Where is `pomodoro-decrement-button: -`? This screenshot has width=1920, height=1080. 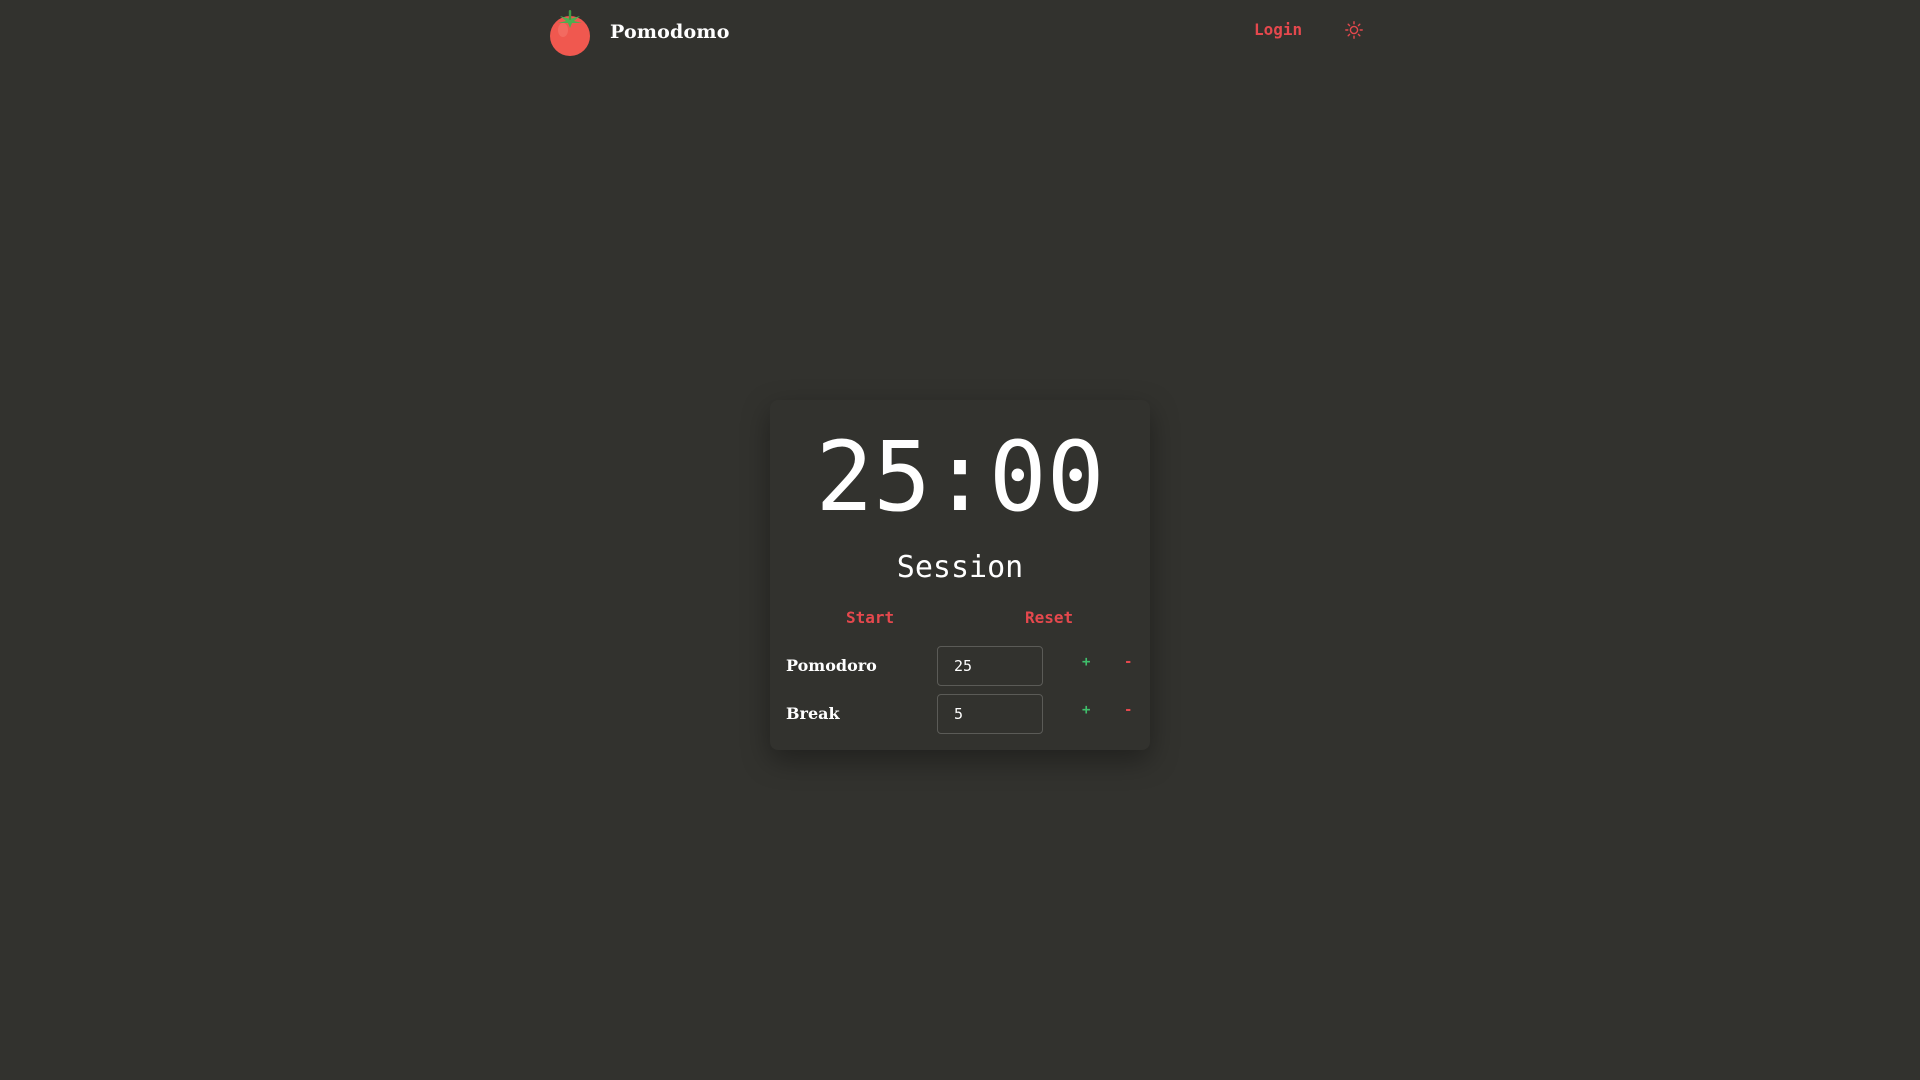
pomodoro-decrement-button: - is located at coordinates (1128, 662).